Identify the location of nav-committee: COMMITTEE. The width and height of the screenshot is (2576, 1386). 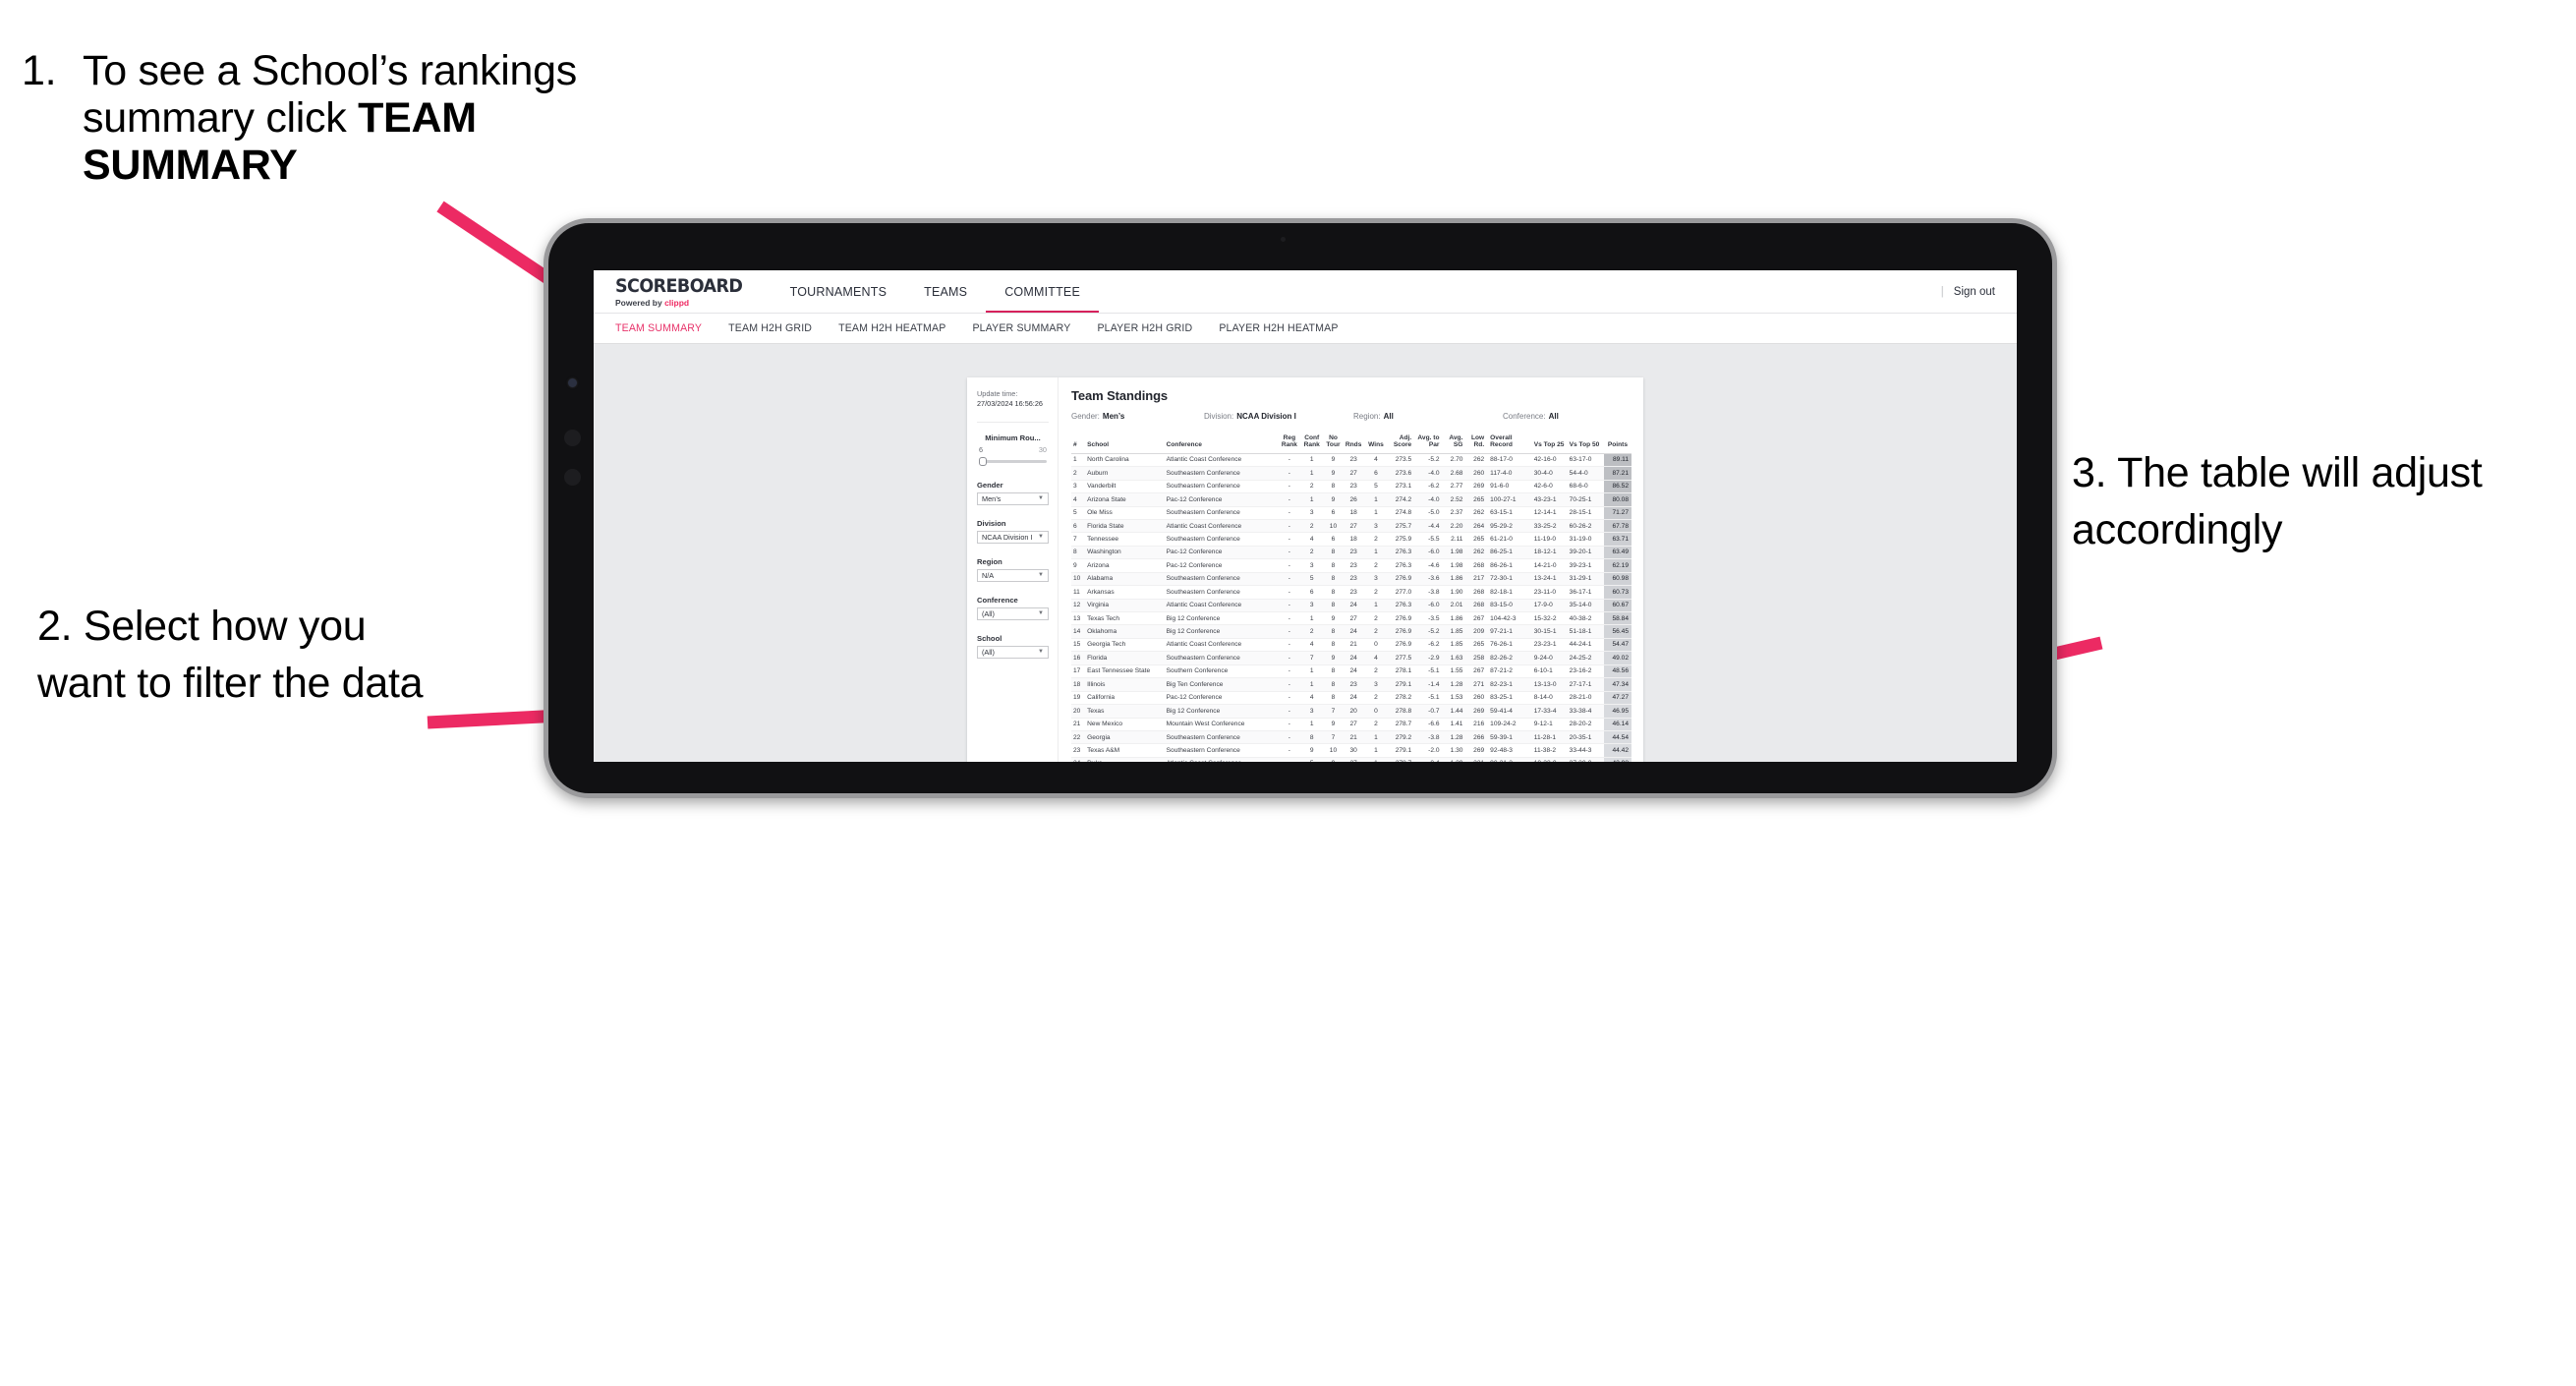
(1042, 292).